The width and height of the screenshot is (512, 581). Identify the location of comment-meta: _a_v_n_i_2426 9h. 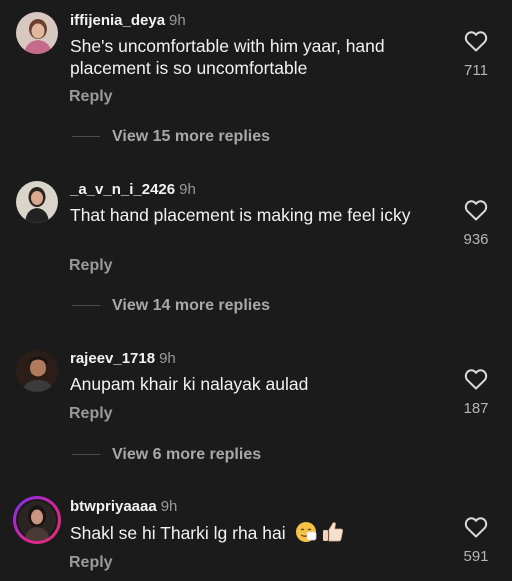
(133, 190).